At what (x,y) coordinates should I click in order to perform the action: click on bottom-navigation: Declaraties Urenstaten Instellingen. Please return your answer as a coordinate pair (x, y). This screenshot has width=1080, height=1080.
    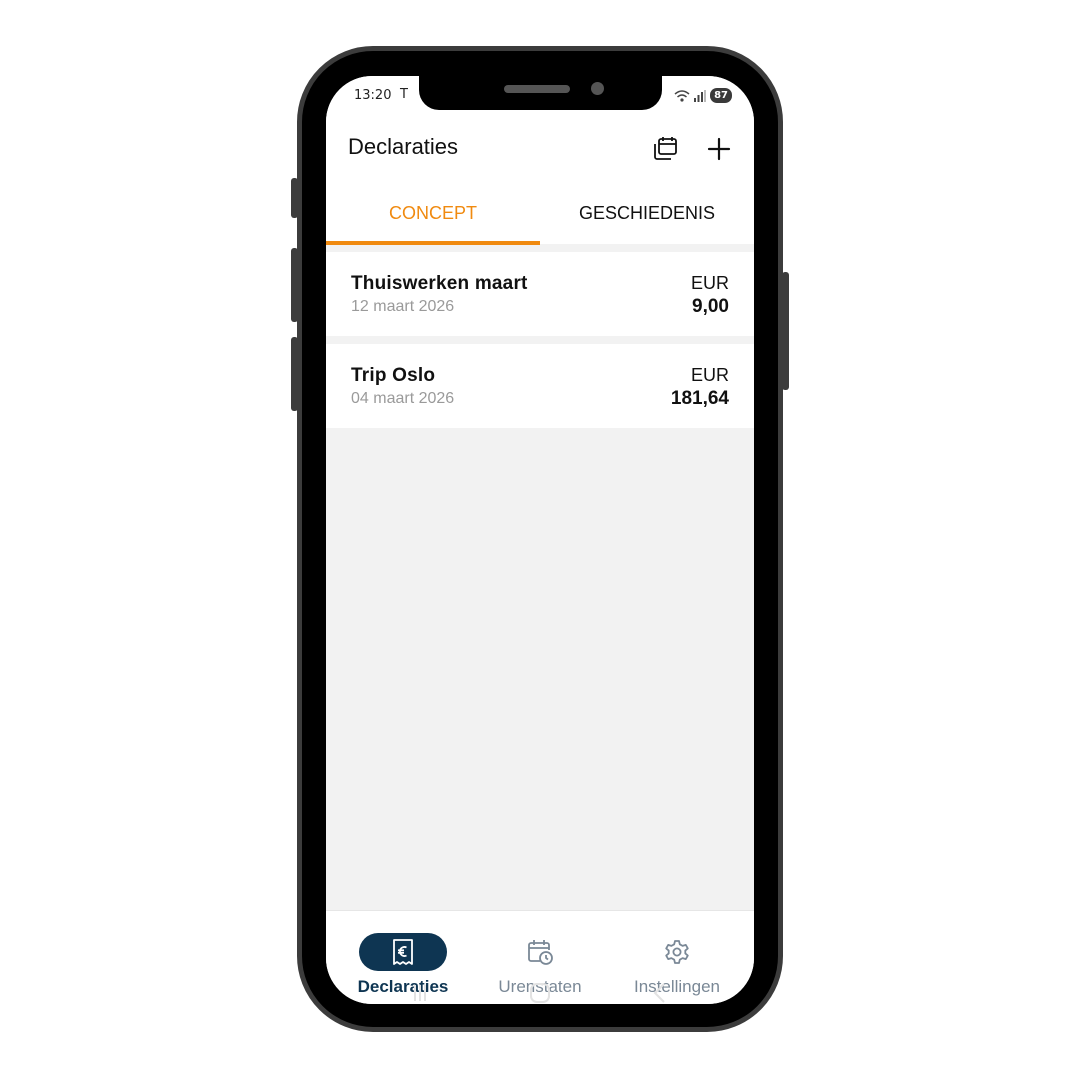
    Looking at the image, I should click on (540, 957).